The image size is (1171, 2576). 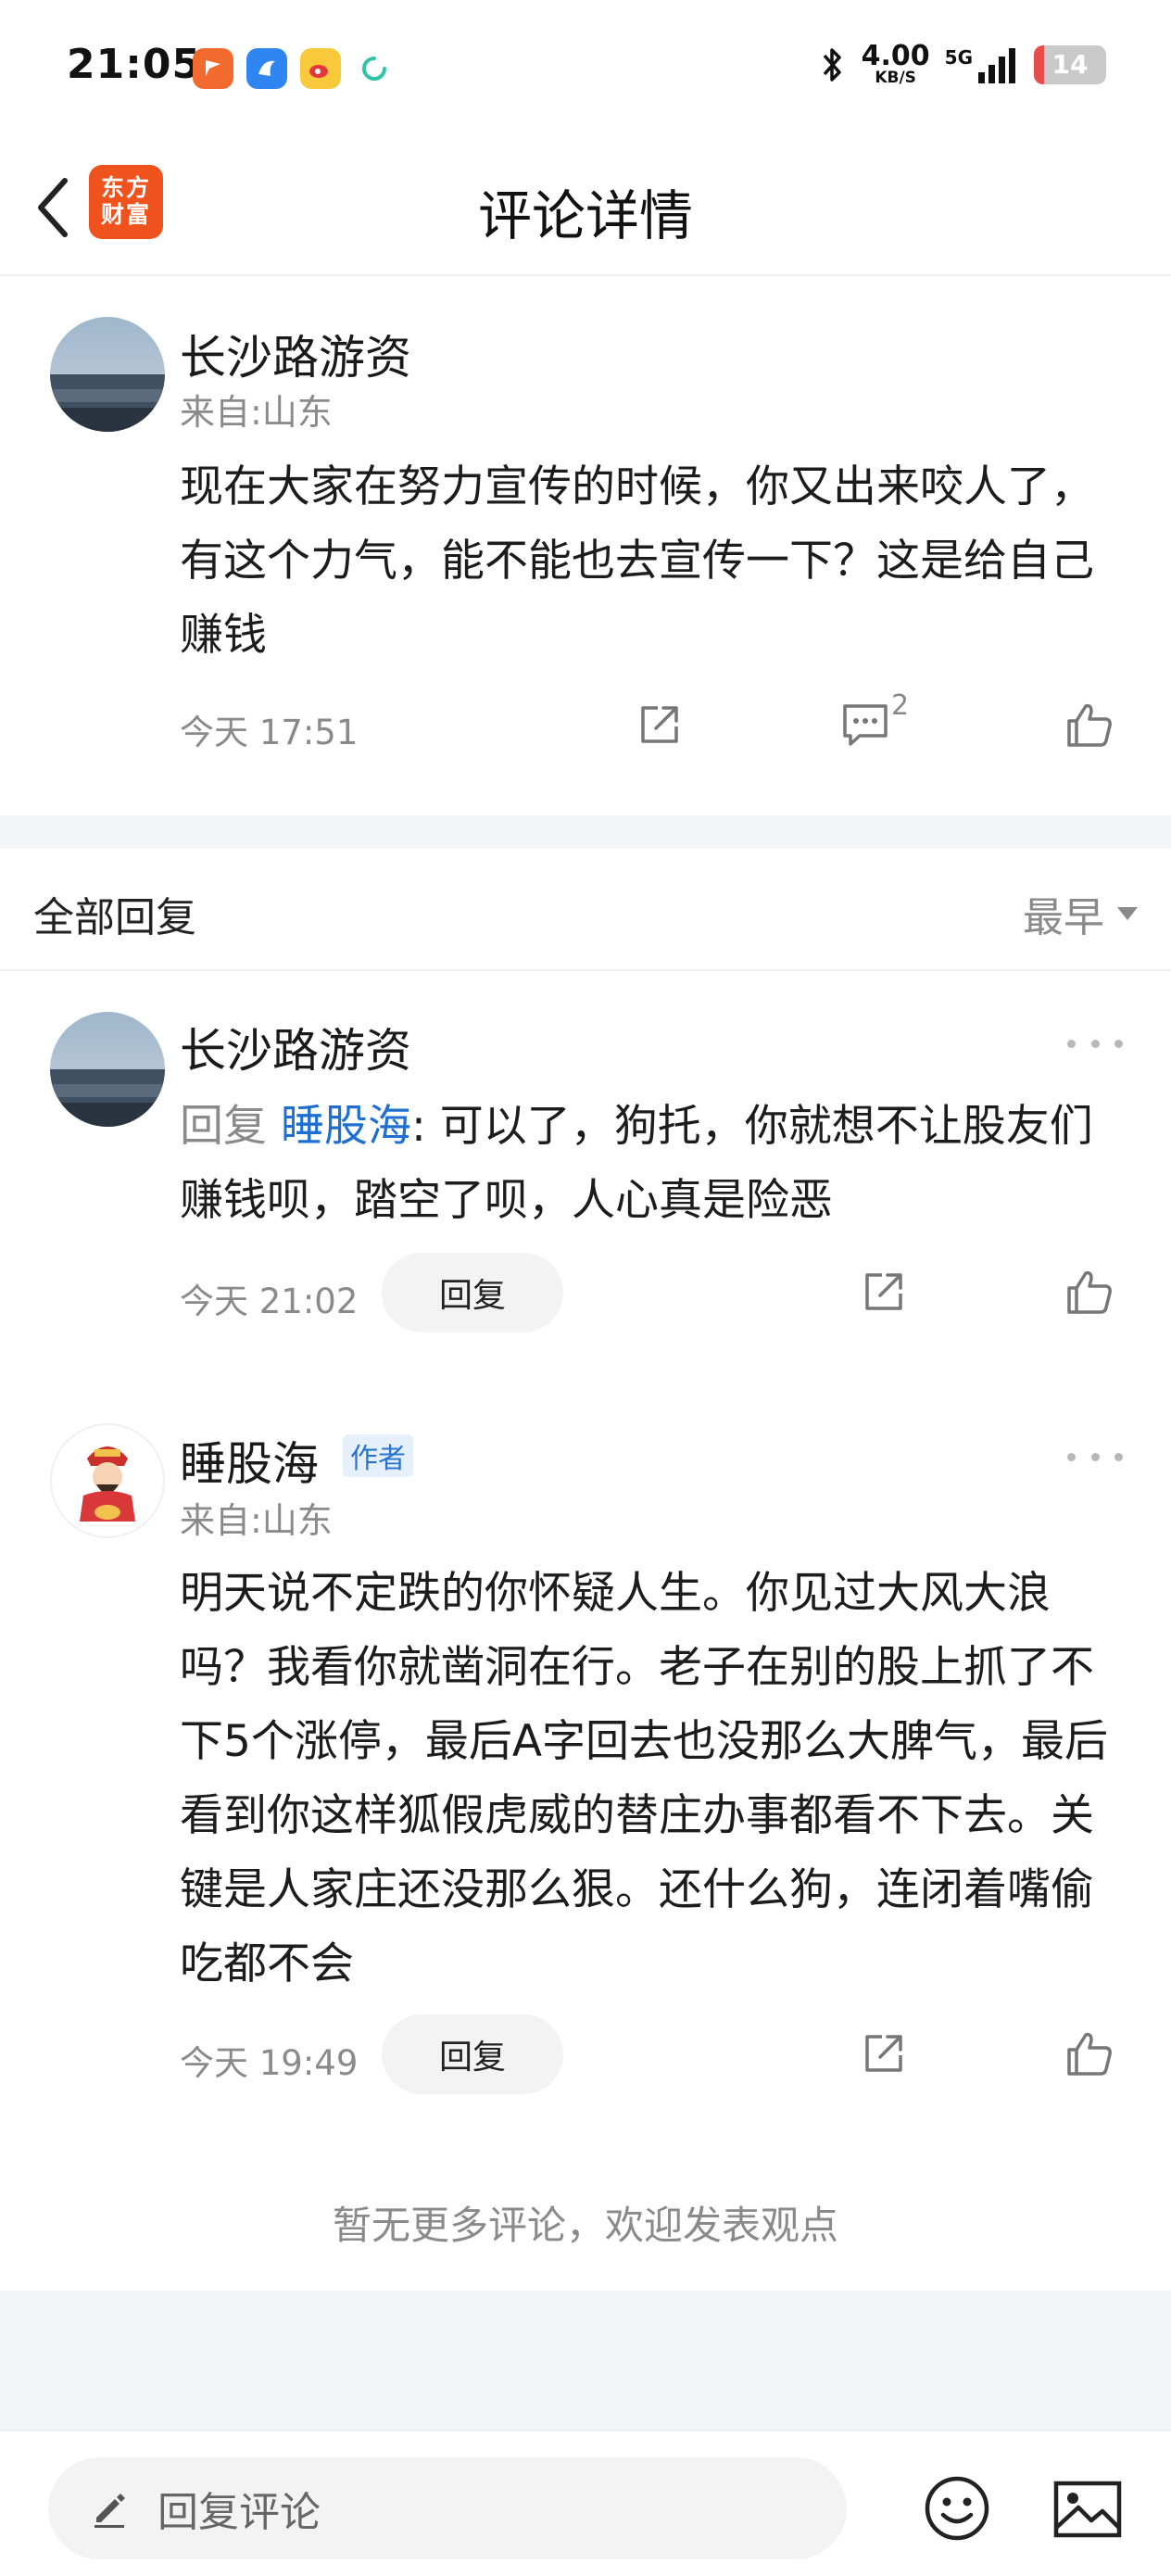 I want to click on signal-indicator: 5G, so click(x=982, y=64).